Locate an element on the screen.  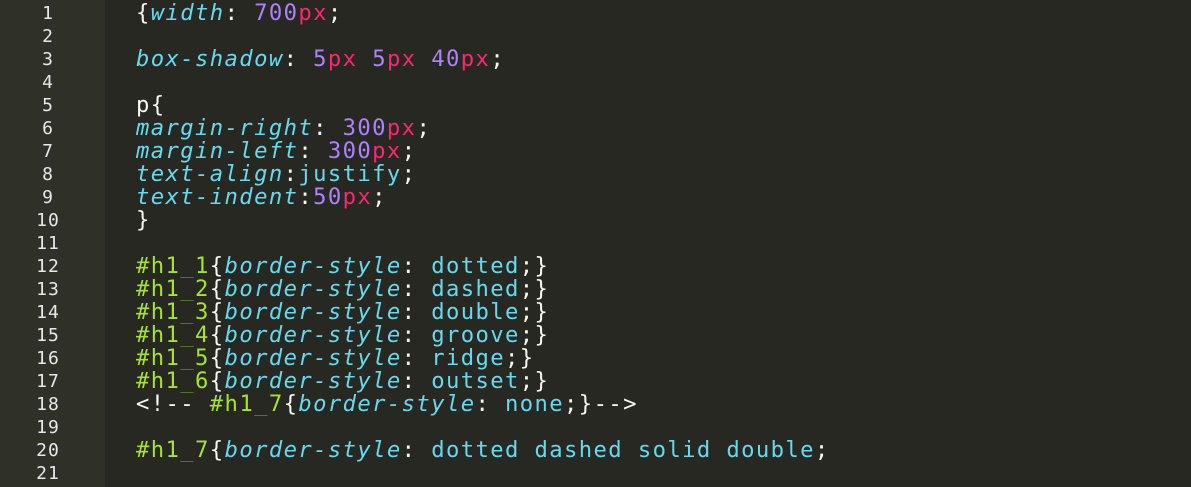
line-number: 17 is located at coordinates (48, 381).